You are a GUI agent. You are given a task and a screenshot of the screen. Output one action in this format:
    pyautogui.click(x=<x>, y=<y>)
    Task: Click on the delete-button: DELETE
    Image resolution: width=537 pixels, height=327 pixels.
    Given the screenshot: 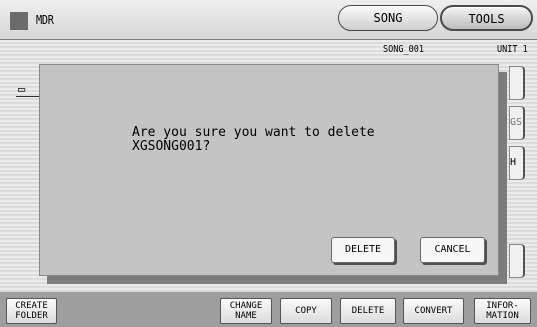 What is the action you would take?
    pyautogui.click(x=368, y=311)
    